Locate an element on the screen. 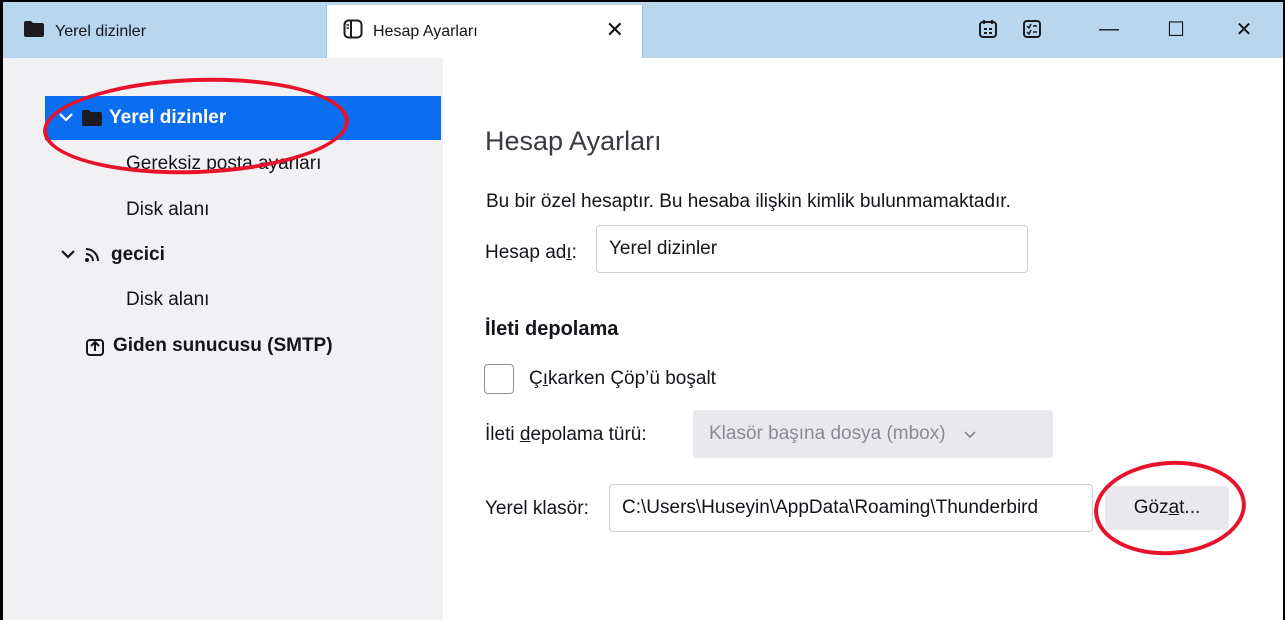 Image resolution: width=1285 pixels, height=620 pixels. tab-bar: Yerel dizinler Hesap Ayarları ✕ — ☐ ✕ is located at coordinates (643, 30).